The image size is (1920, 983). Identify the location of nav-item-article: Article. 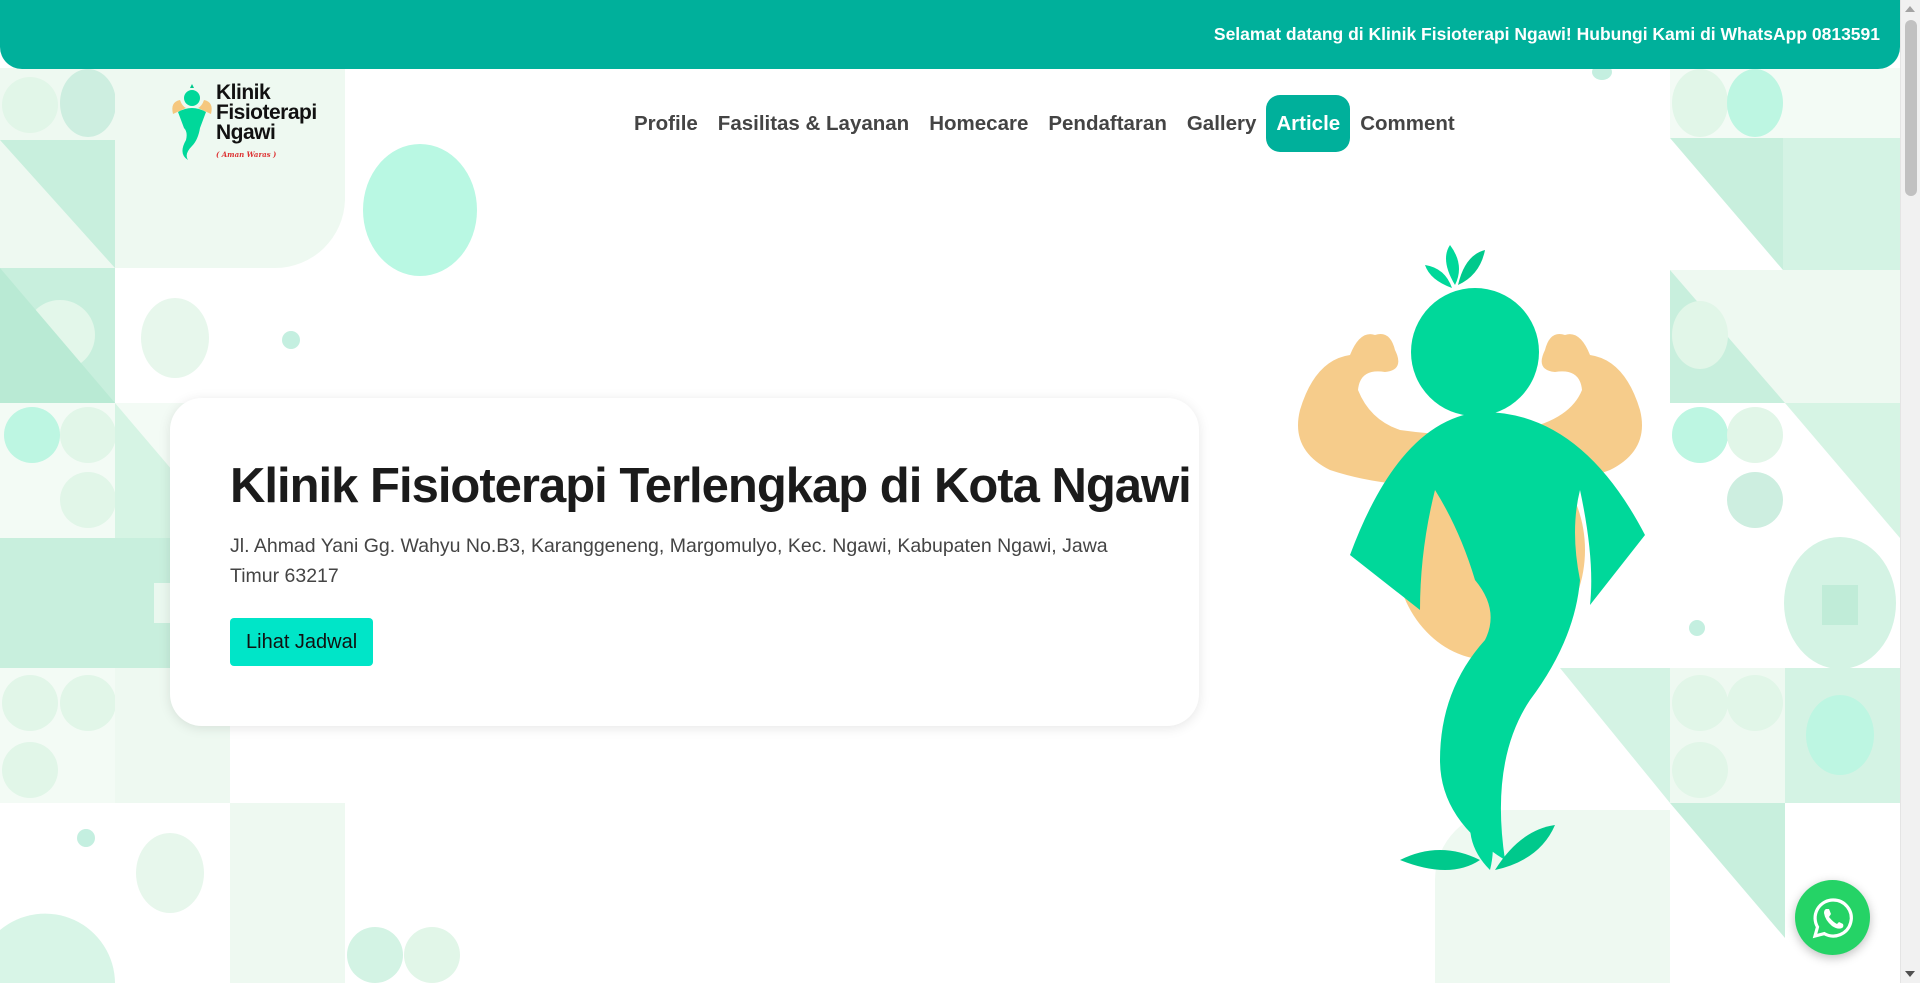
(1308, 123).